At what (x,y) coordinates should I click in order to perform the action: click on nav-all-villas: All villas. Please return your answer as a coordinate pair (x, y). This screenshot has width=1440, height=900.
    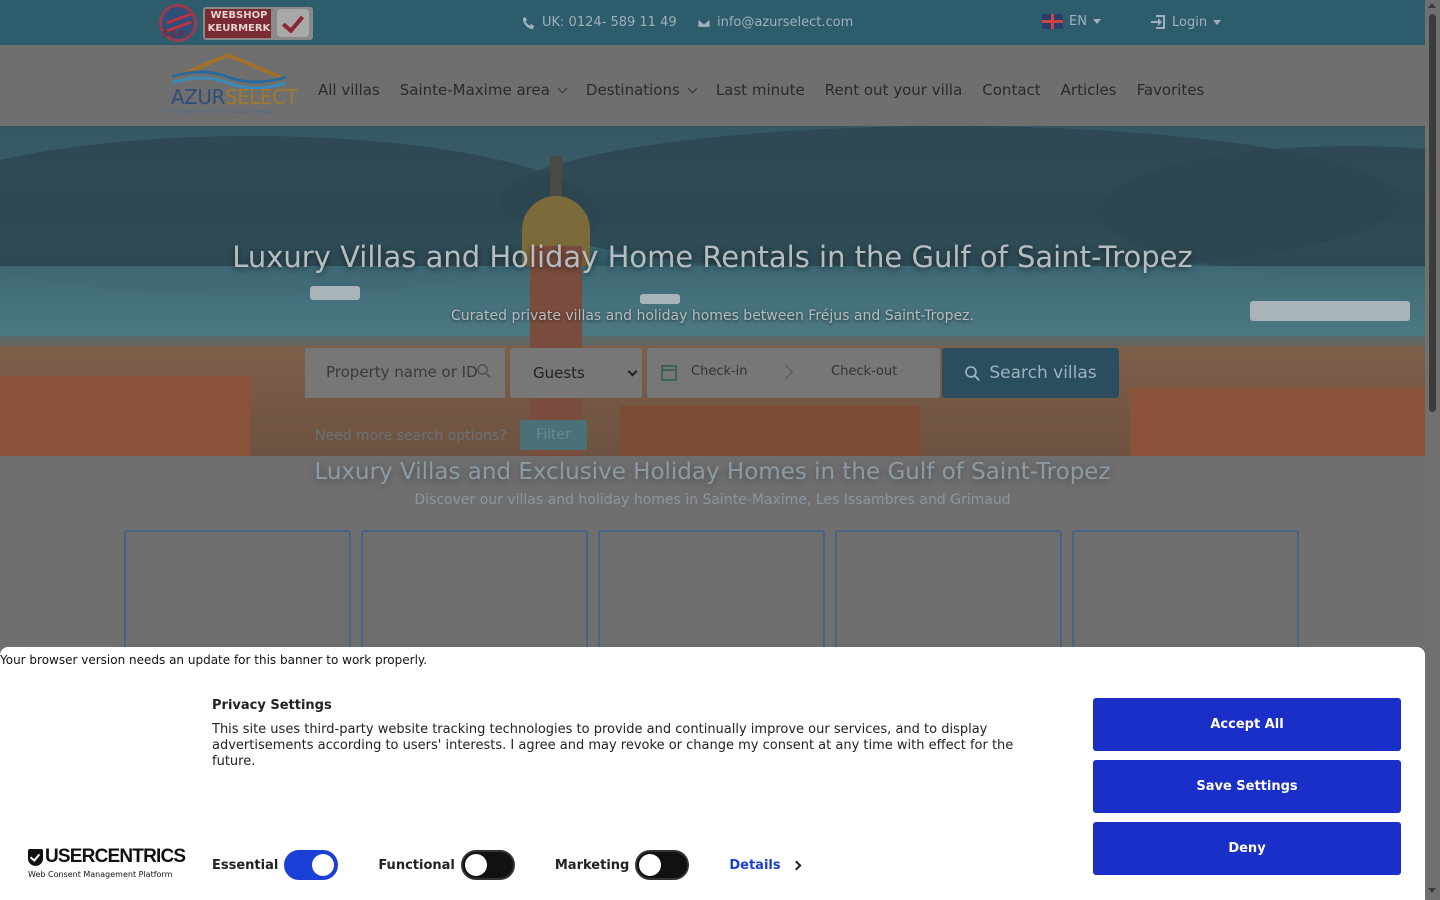
    Looking at the image, I should click on (349, 90).